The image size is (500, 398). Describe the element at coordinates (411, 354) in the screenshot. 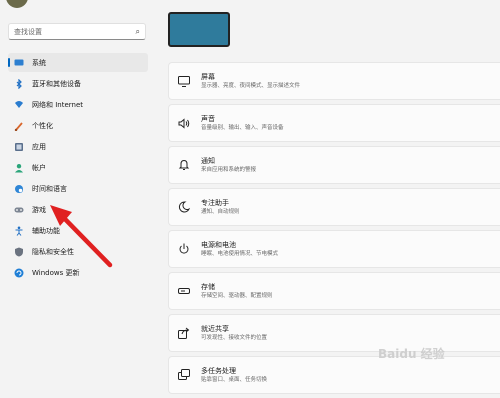

I see `watermark: Baidu 经验` at that location.